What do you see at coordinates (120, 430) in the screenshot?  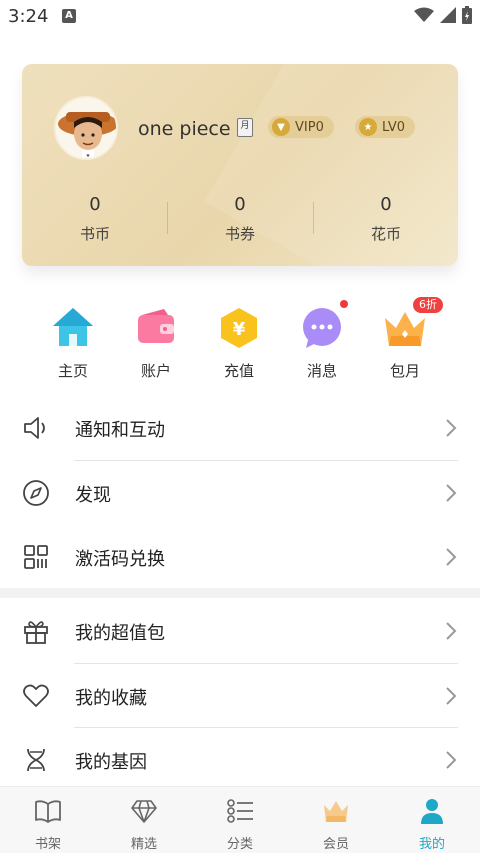 I see `menu-label: 通知和互动` at bounding box center [120, 430].